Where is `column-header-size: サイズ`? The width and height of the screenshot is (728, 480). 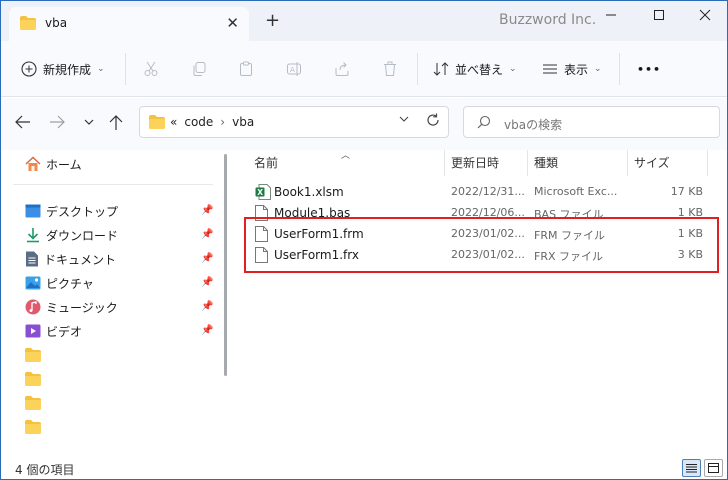 column-header-size: サイズ is located at coordinates (652, 162).